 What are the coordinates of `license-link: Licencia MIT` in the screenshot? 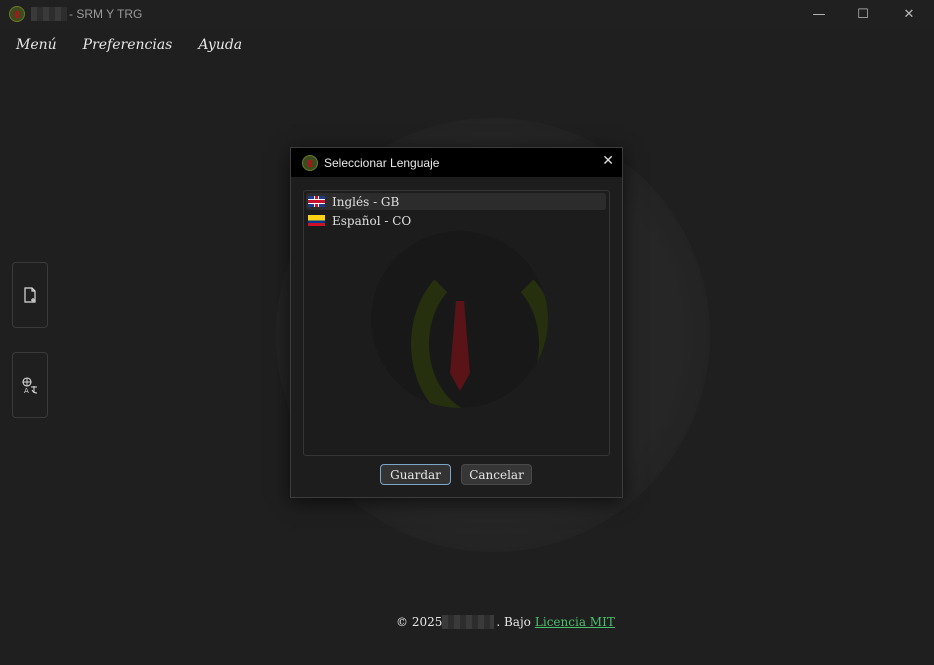 It's located at (575, 622).